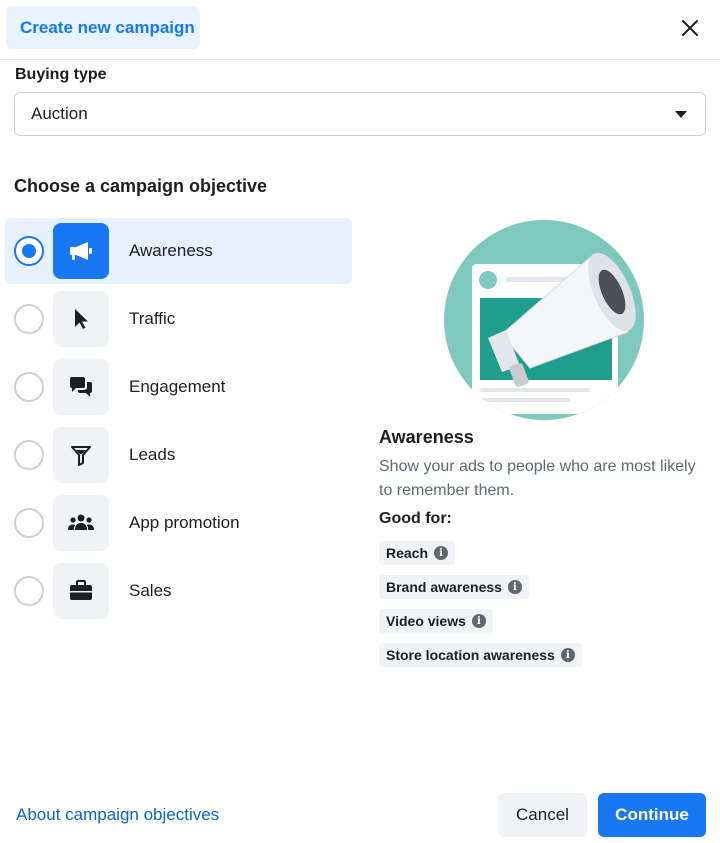 The width and height of the screenshot is (720, 843). What do you see at coordinates (59, 113) in the screenshot?
I see `buying-type-value: Auction` at bounding box center [59, 113].